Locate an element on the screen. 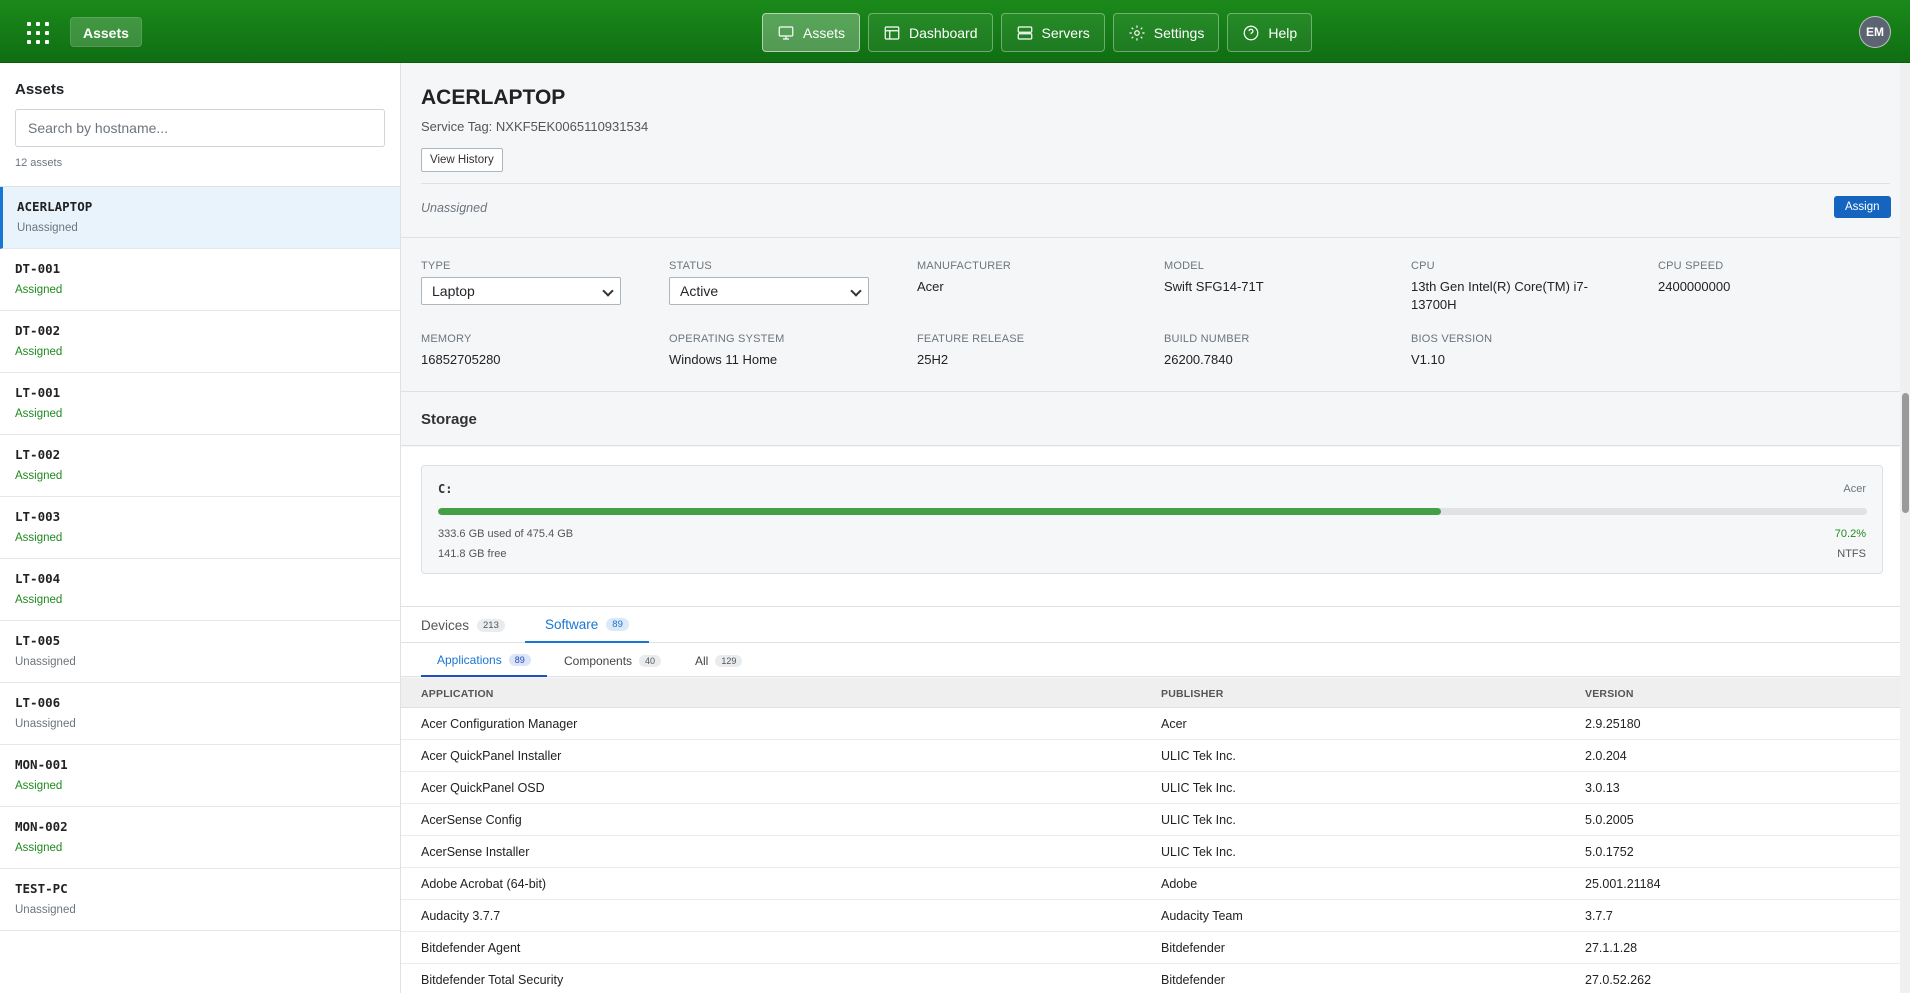  asset-list-item: LT-004 Assigned is located at coordinates (200, 590).